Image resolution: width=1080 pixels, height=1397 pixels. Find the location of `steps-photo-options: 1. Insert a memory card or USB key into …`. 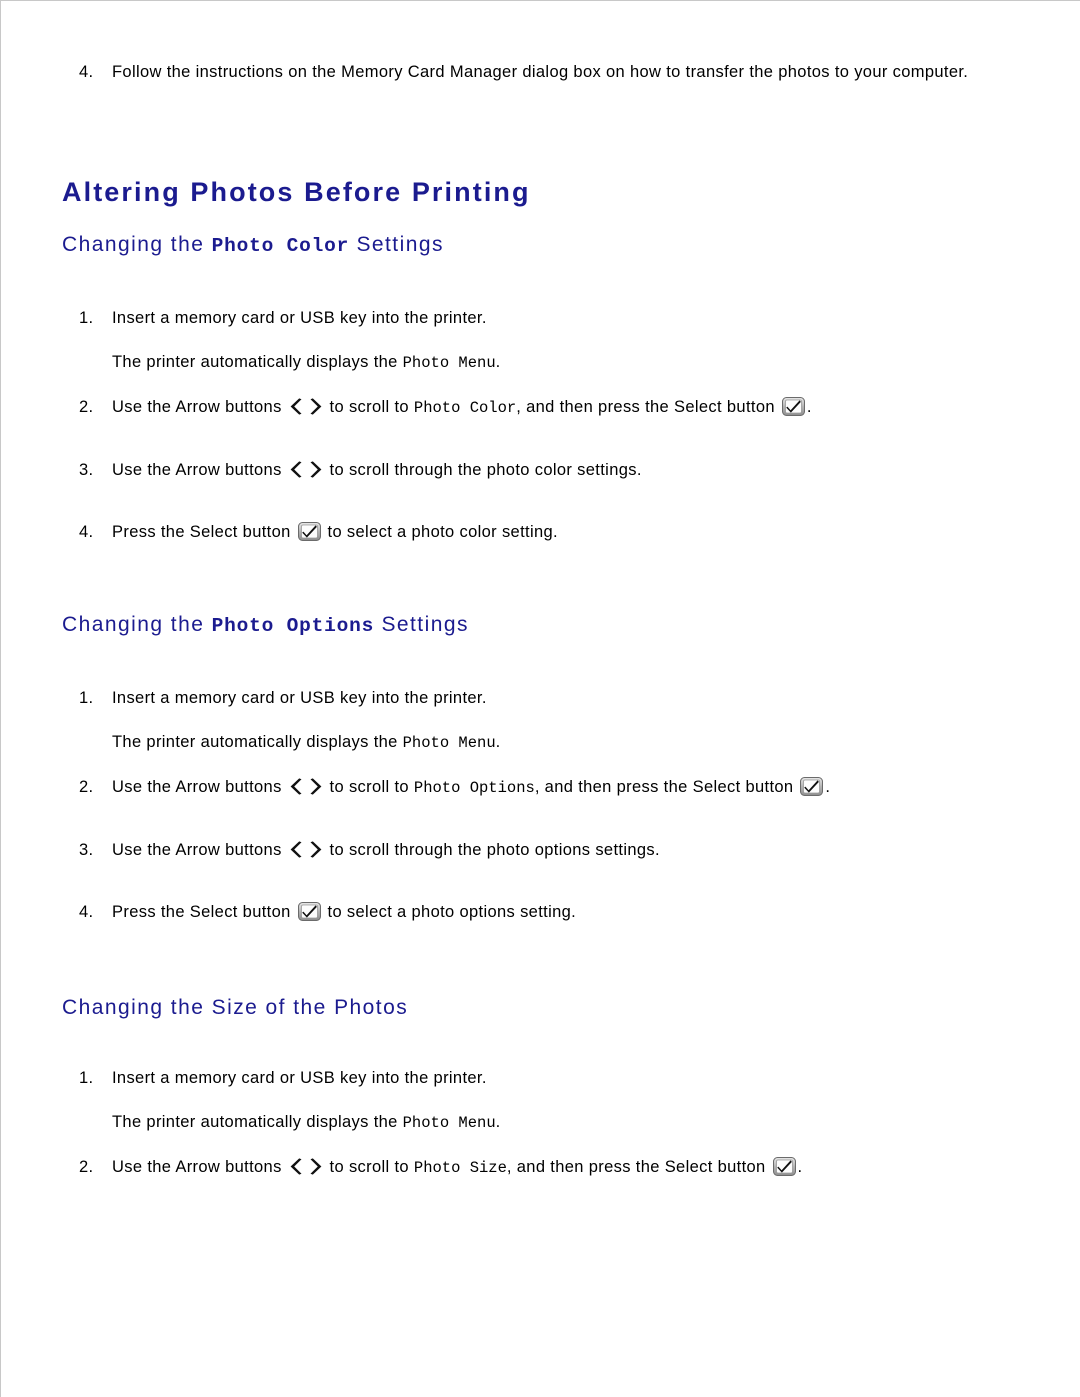

steps-photo-options: 1. Insert a memory card or USB key into … is located at coordinates (529, 805).